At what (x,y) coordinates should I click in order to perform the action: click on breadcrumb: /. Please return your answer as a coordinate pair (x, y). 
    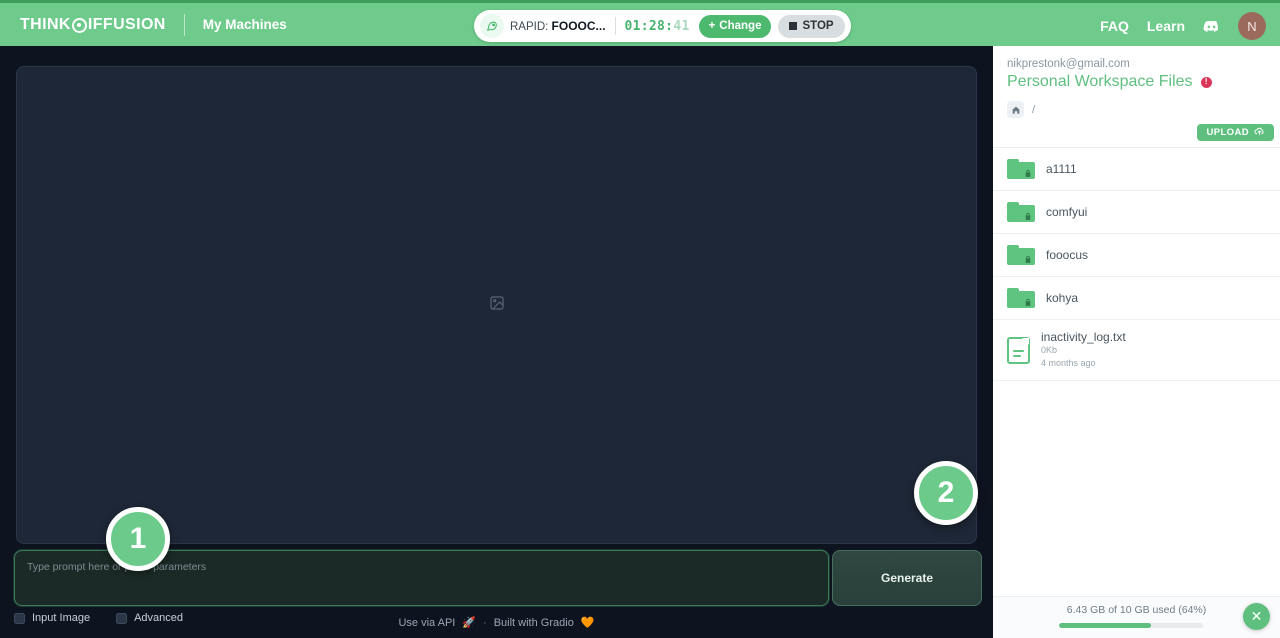
    Looking at the image, I should click on (1136, 104).